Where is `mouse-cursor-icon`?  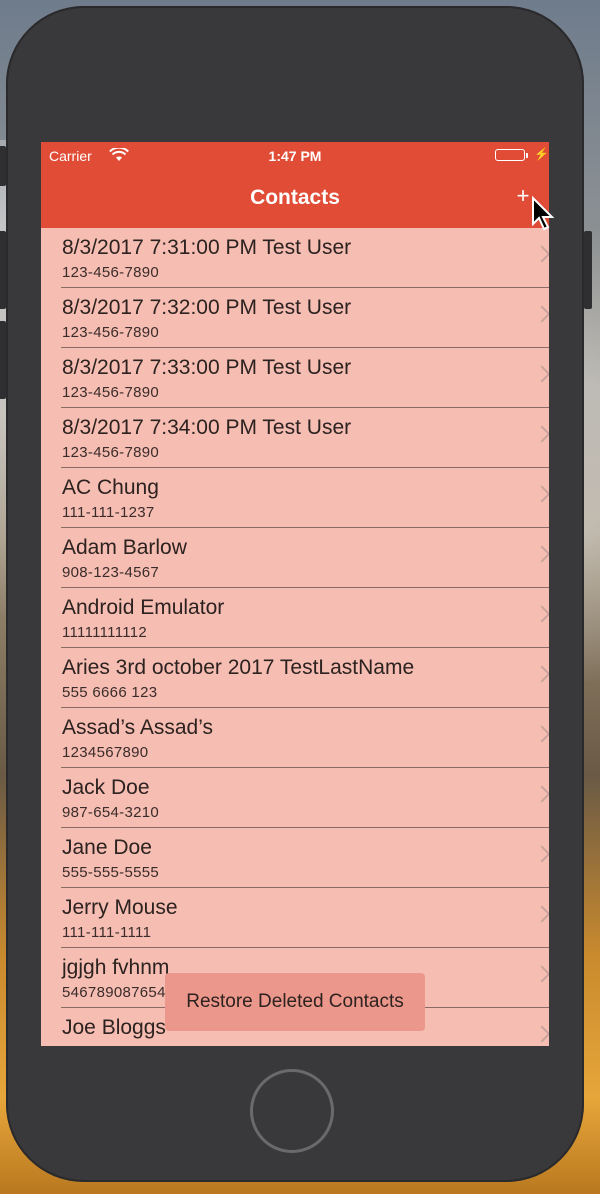
mouse-cursor-icon is located at coordinates (543, 216).